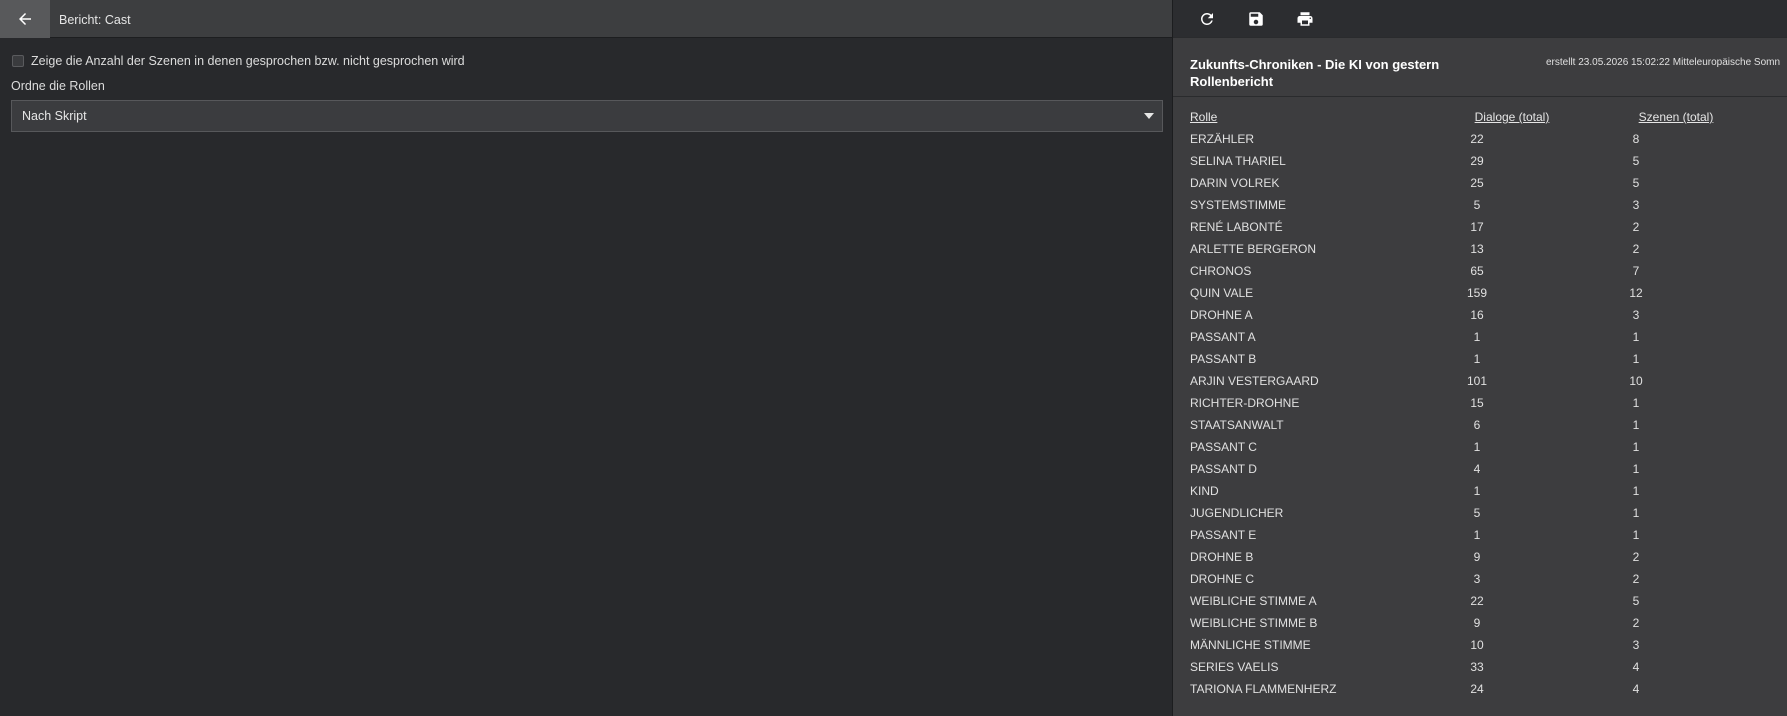 This screenshot has height=716, width=1787. Describe the element at coordinates (1480, 359) in the screenshot. I see `table-row: PASSANT B 1 1` at that location.